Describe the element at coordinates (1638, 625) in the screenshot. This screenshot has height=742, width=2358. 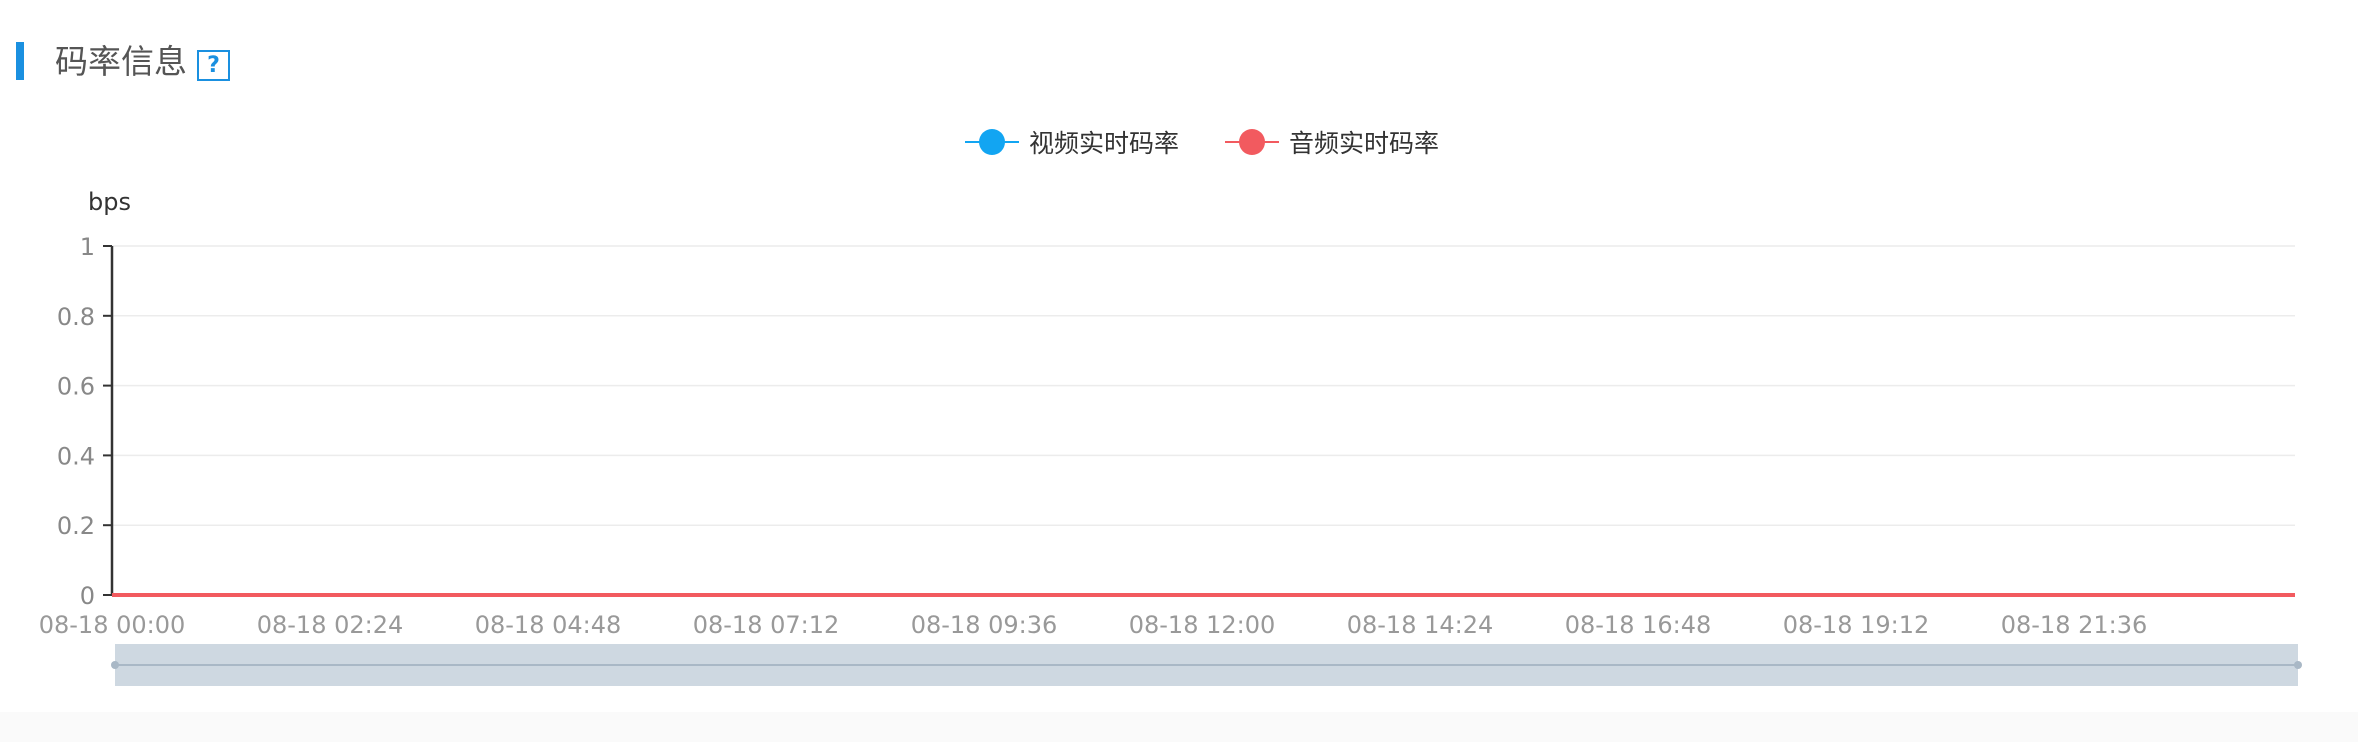
I see `x-tick-label: 08-18 16:48` at that location.